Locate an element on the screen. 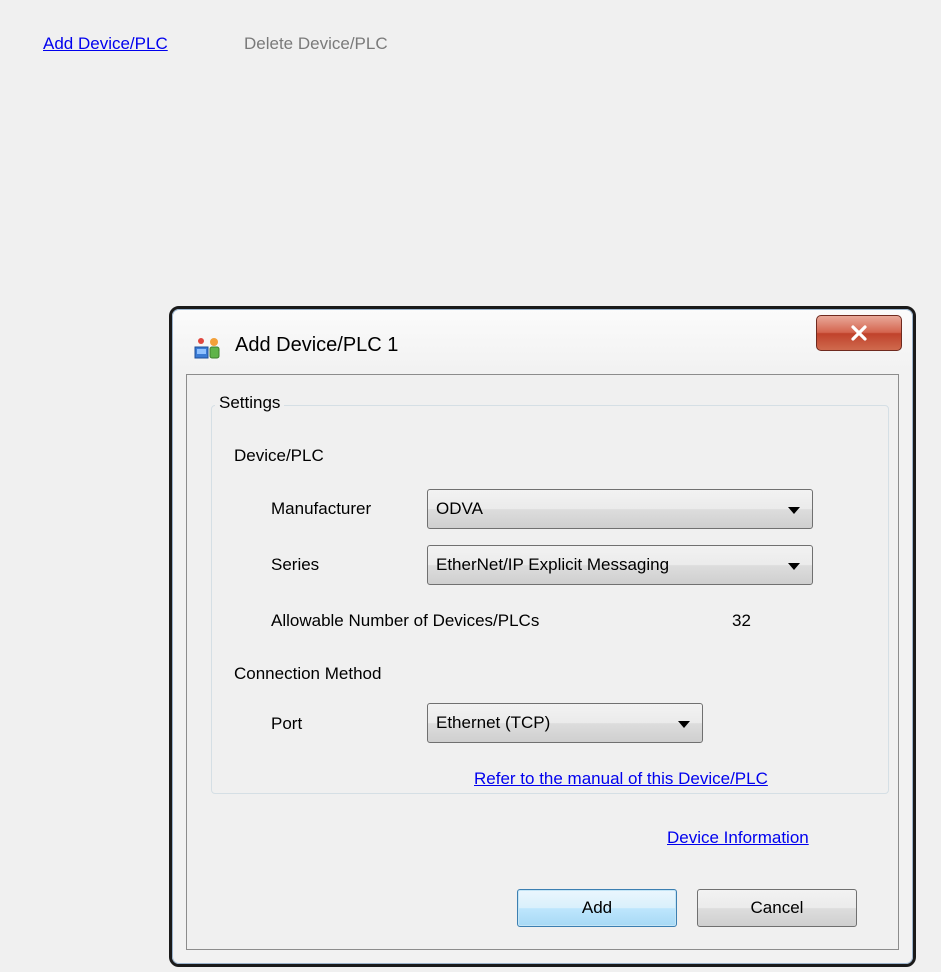 The width and height of the screenshot is (941, 972). manufacturer-label: Manufacturer is located at coordinates (321, 508).